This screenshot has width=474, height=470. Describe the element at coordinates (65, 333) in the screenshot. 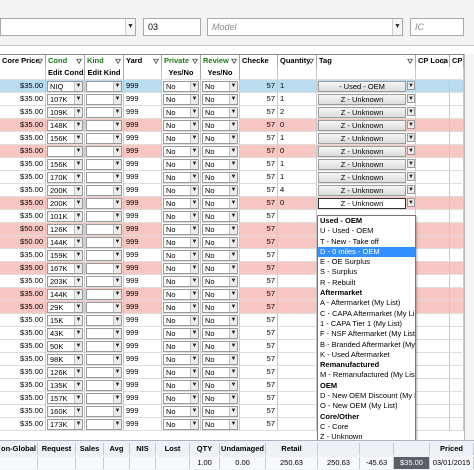

I see `cond-dropdown: 43K ▼` at that location.